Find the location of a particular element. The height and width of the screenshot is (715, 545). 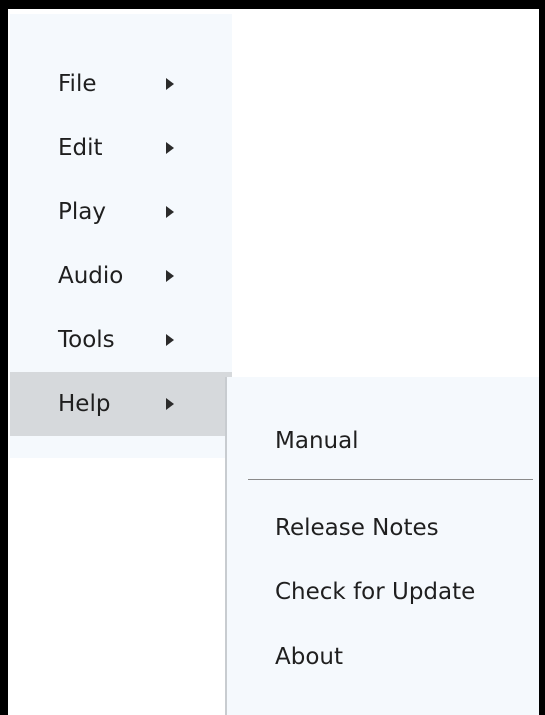

menu-item-tools: Tools is located at coordinates (121, 340).